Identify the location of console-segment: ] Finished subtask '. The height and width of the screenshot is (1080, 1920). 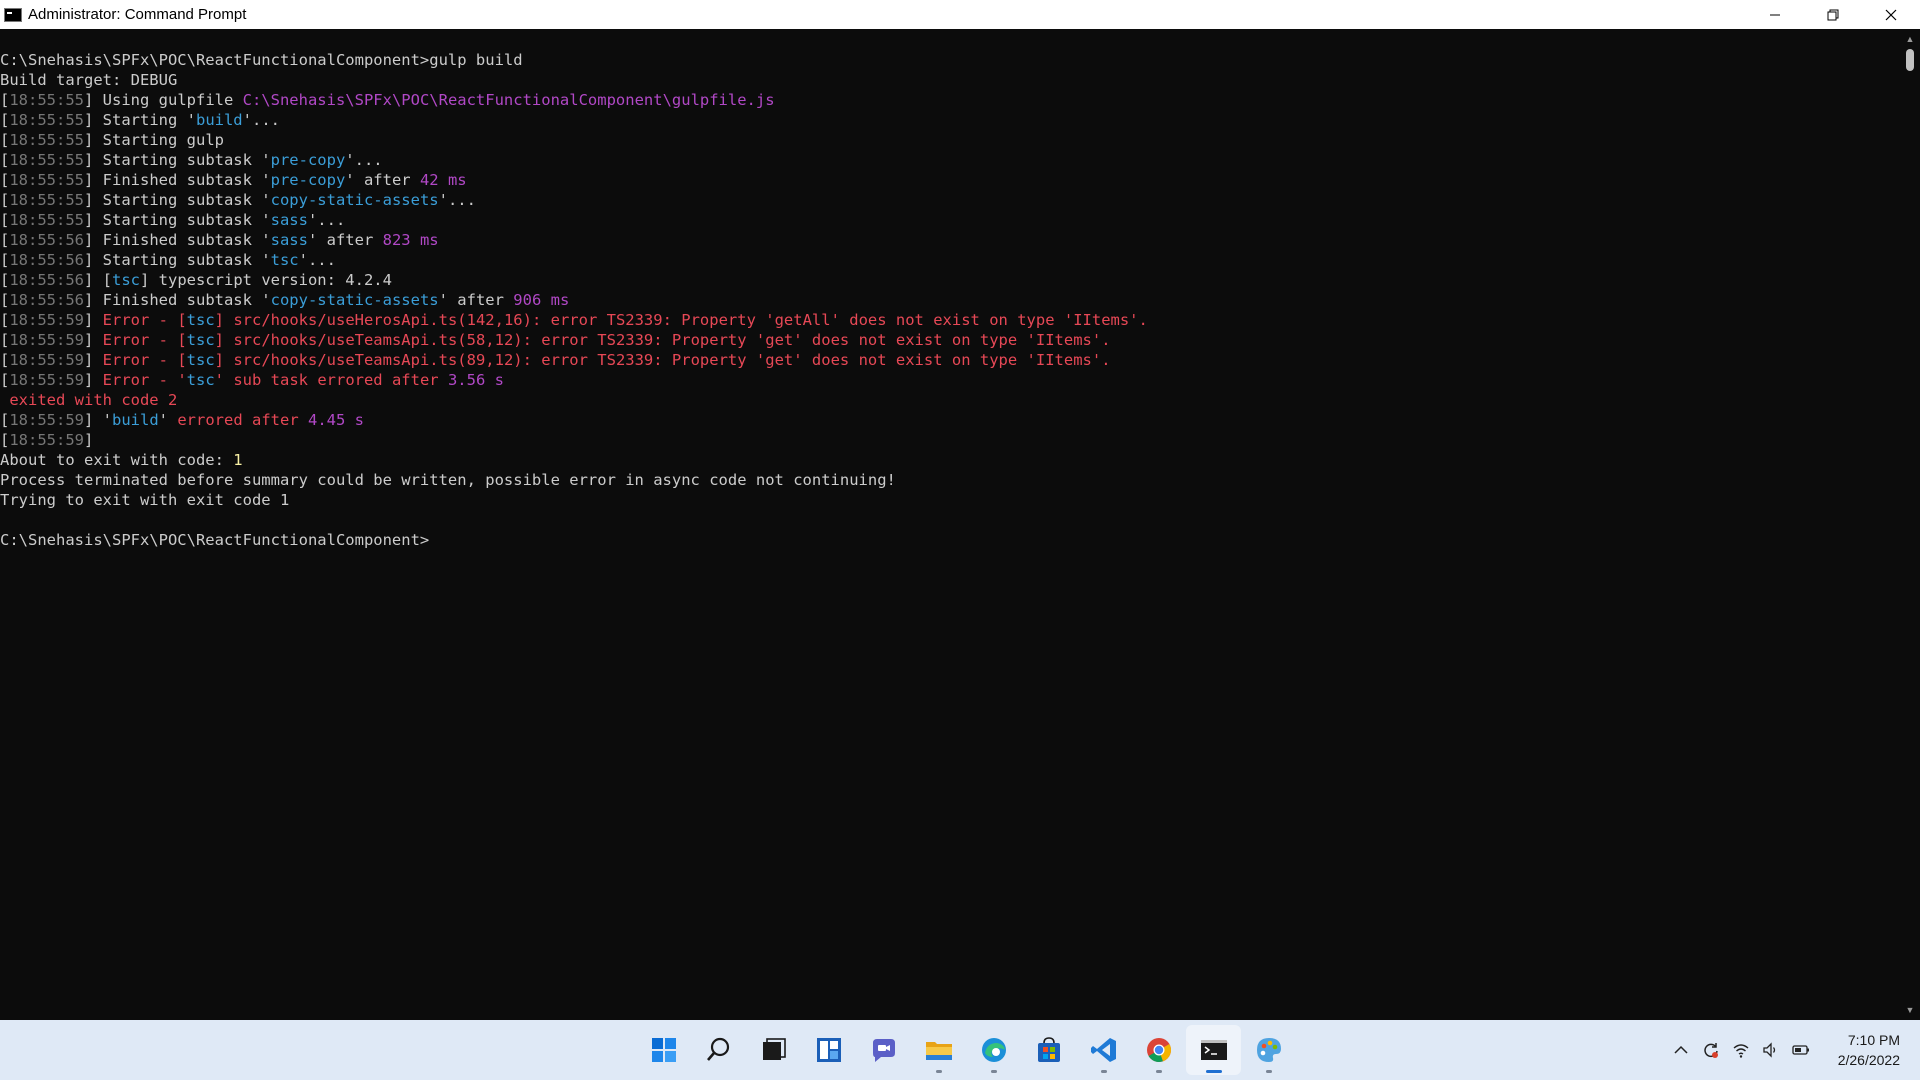
(177, 180).